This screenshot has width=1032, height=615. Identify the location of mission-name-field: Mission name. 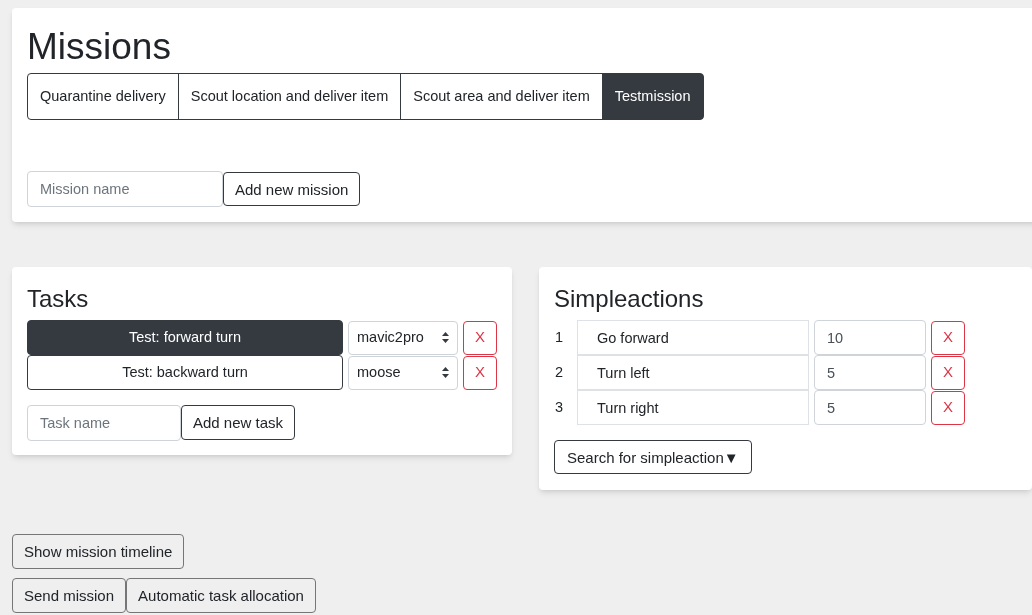
(125, 189).